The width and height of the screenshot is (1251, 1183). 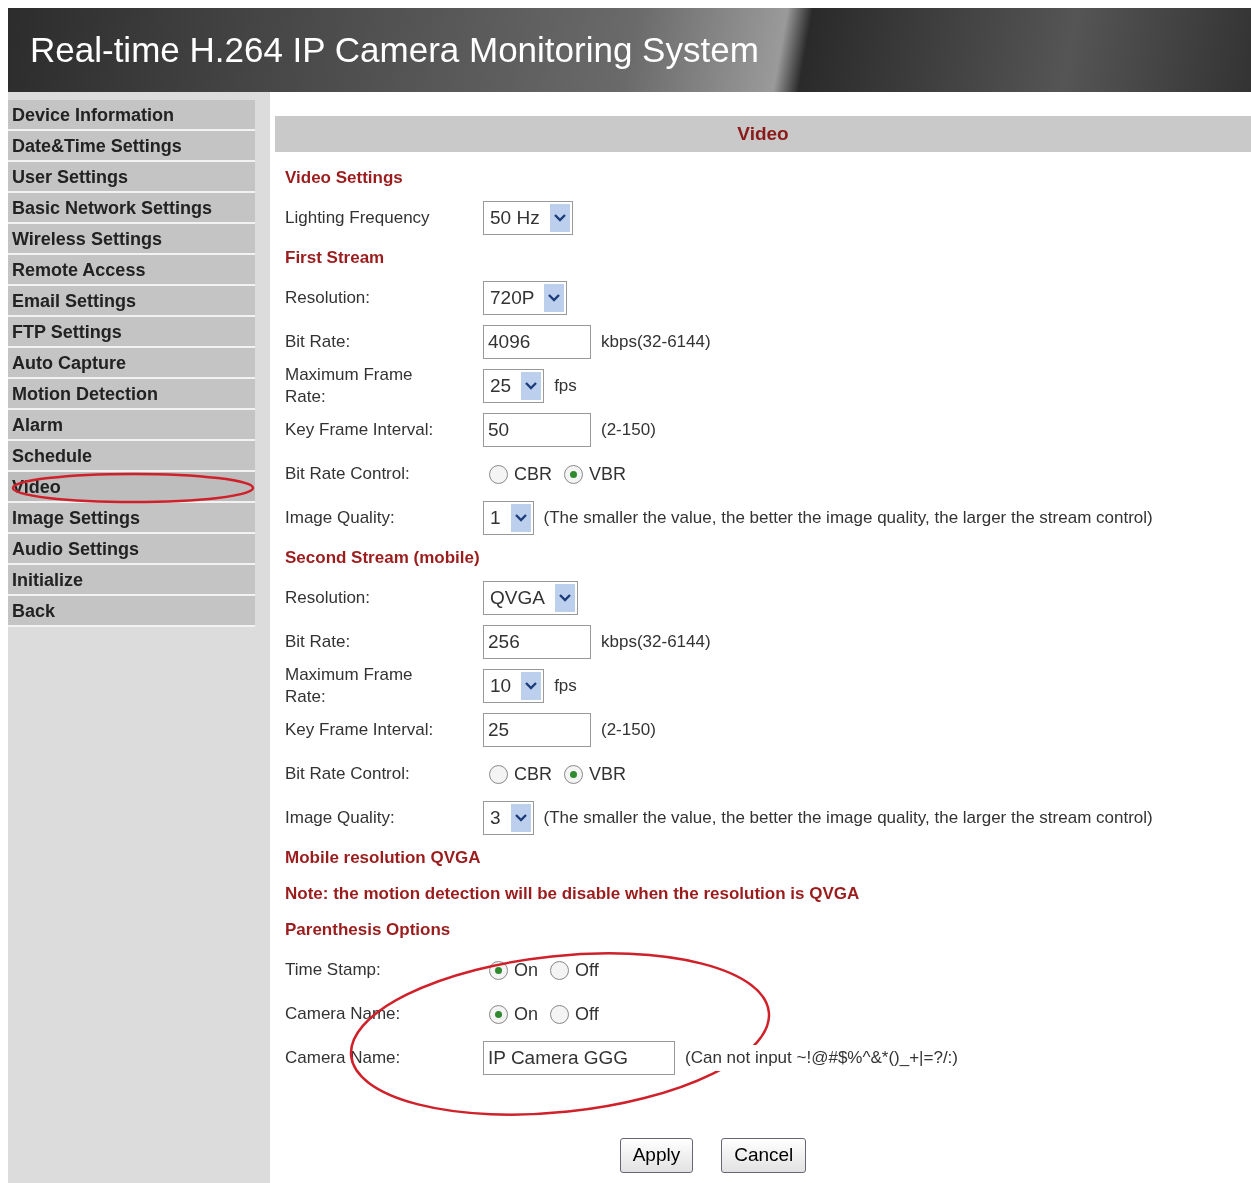 What do you see at coordinates (131, 146) in the screenshot?
I see `sidebar-item: Date&Time Settings` at bounding box center [131, 146].